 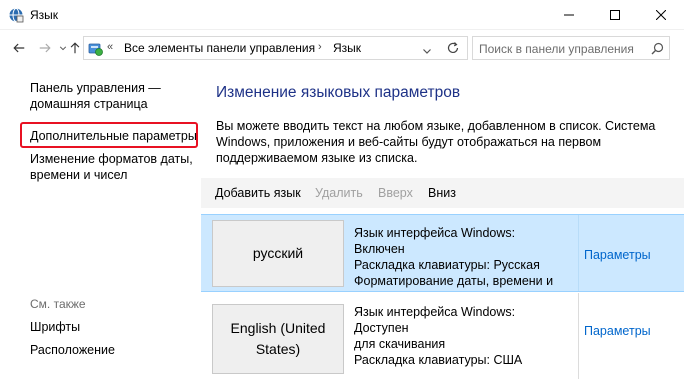 I want to click on formats-link-line2: времени и чисел, so click(x=79, y=175).